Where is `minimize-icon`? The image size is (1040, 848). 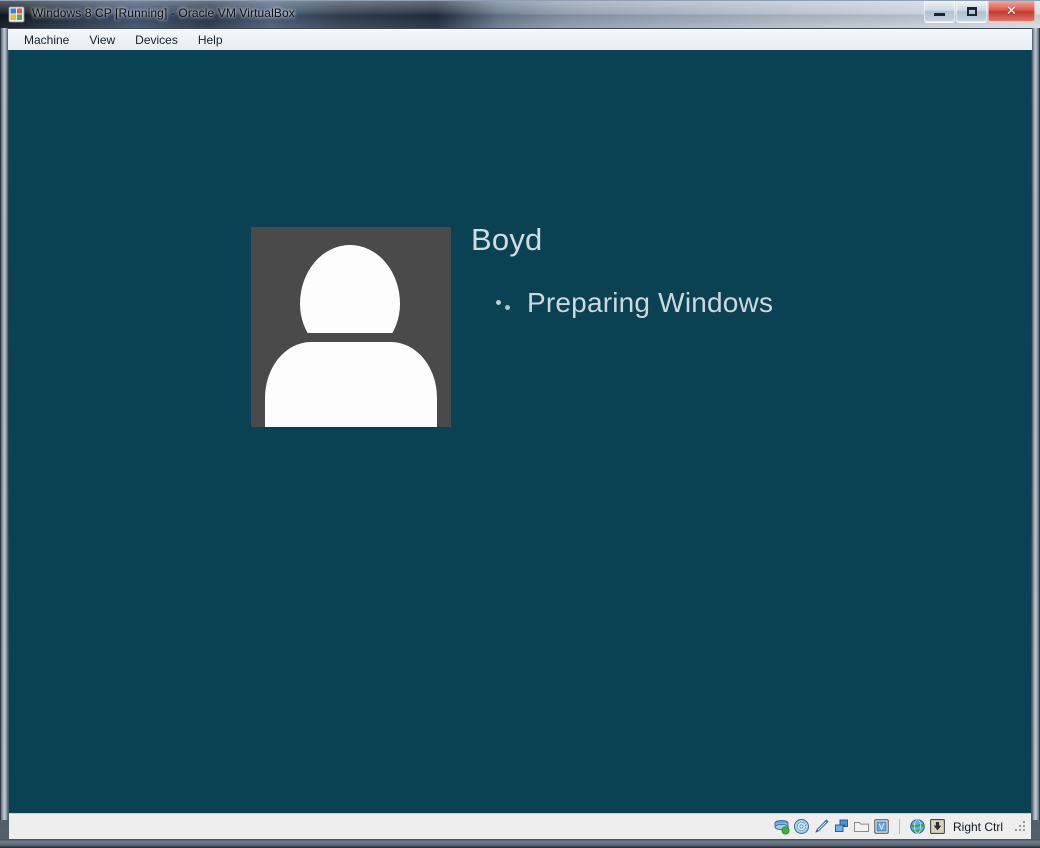
minimize-icon is located at coordinates (939, 11).